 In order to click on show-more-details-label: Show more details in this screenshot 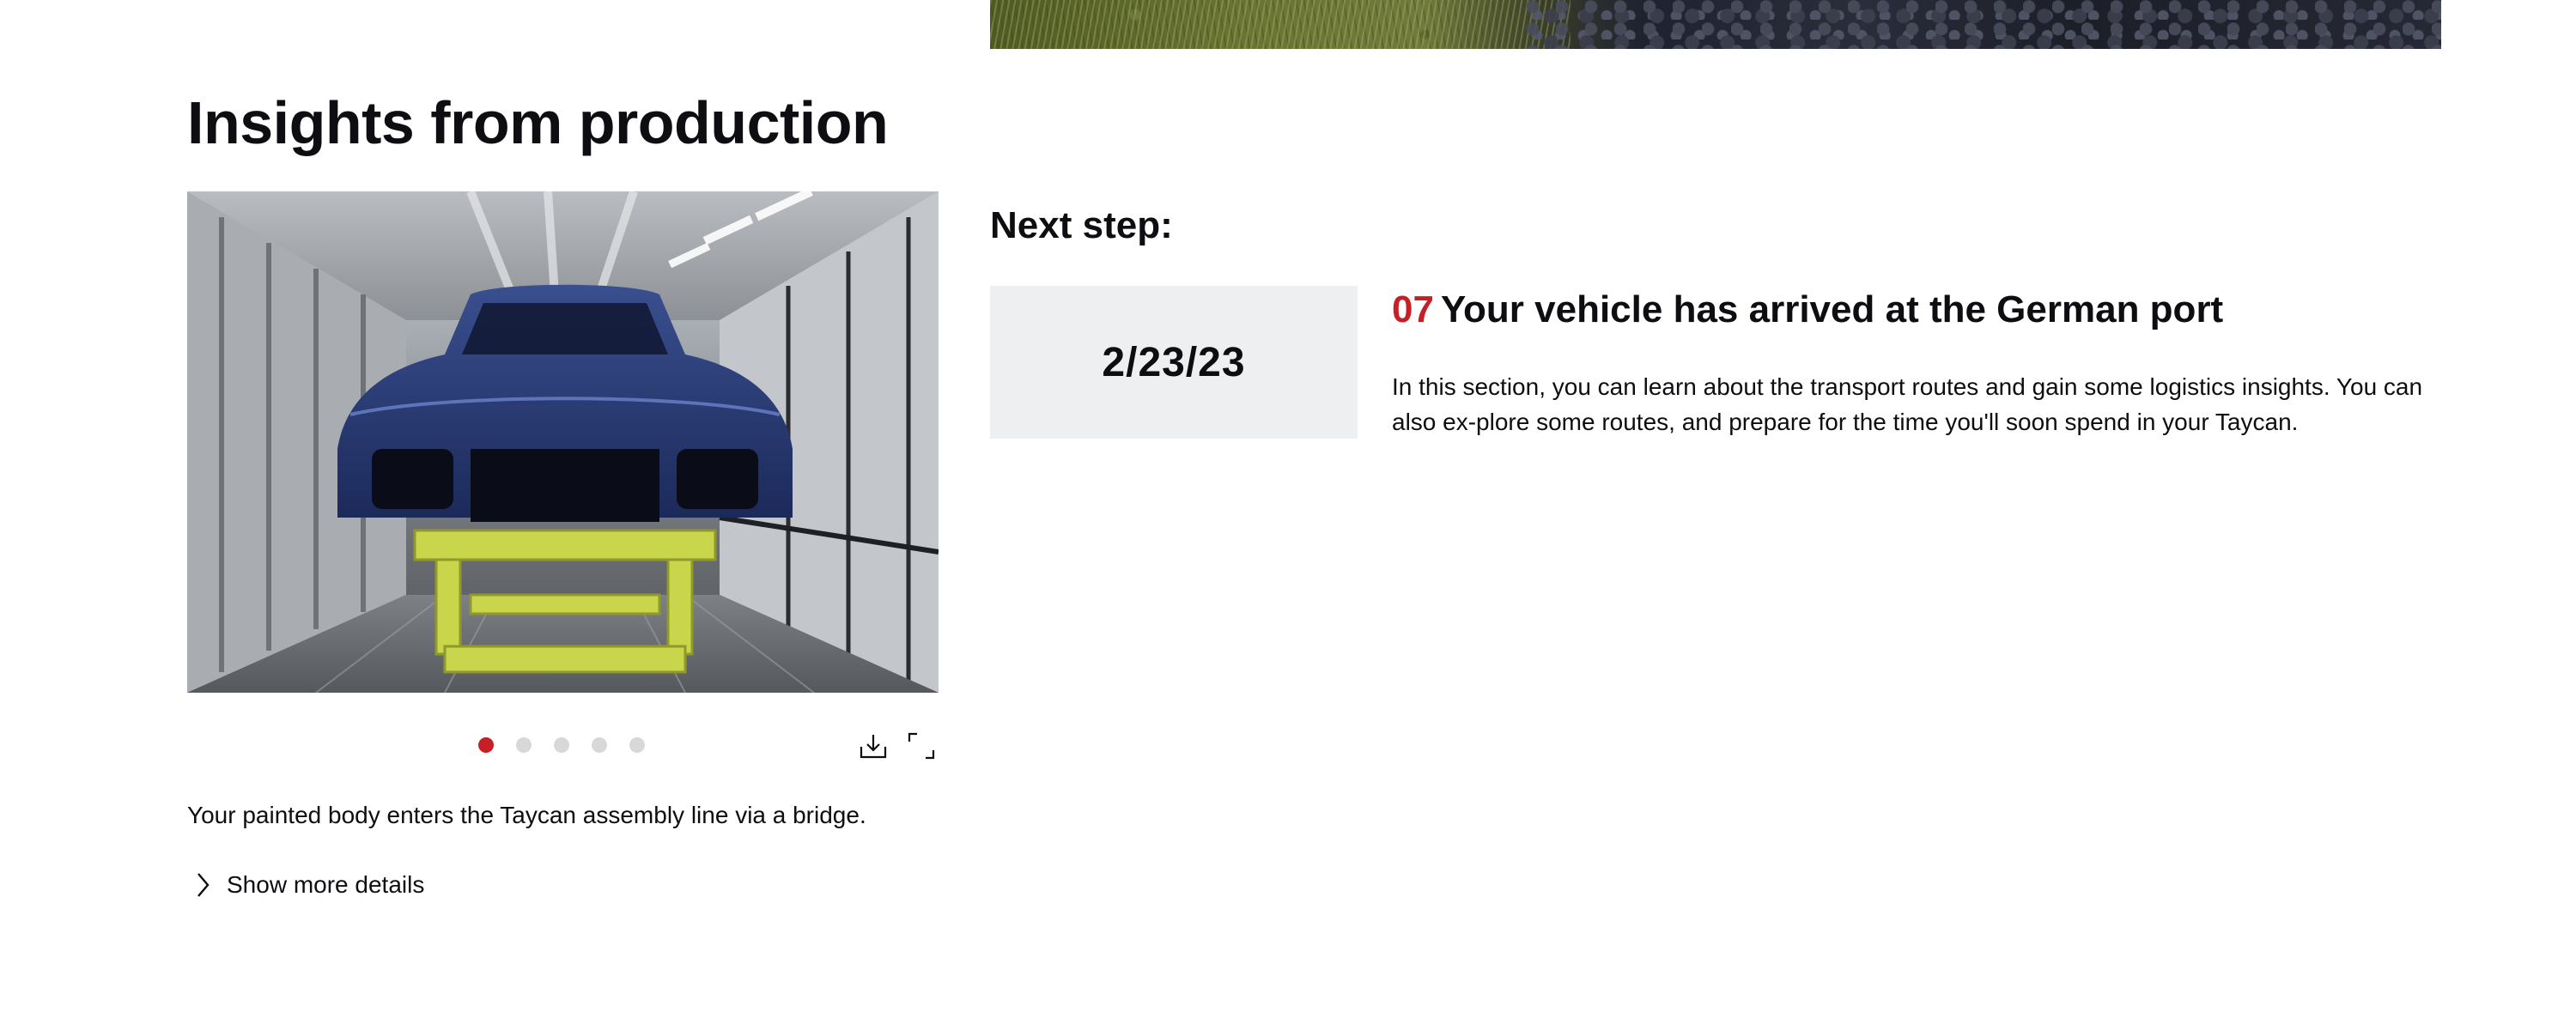, I will do `click(326, 885)`.